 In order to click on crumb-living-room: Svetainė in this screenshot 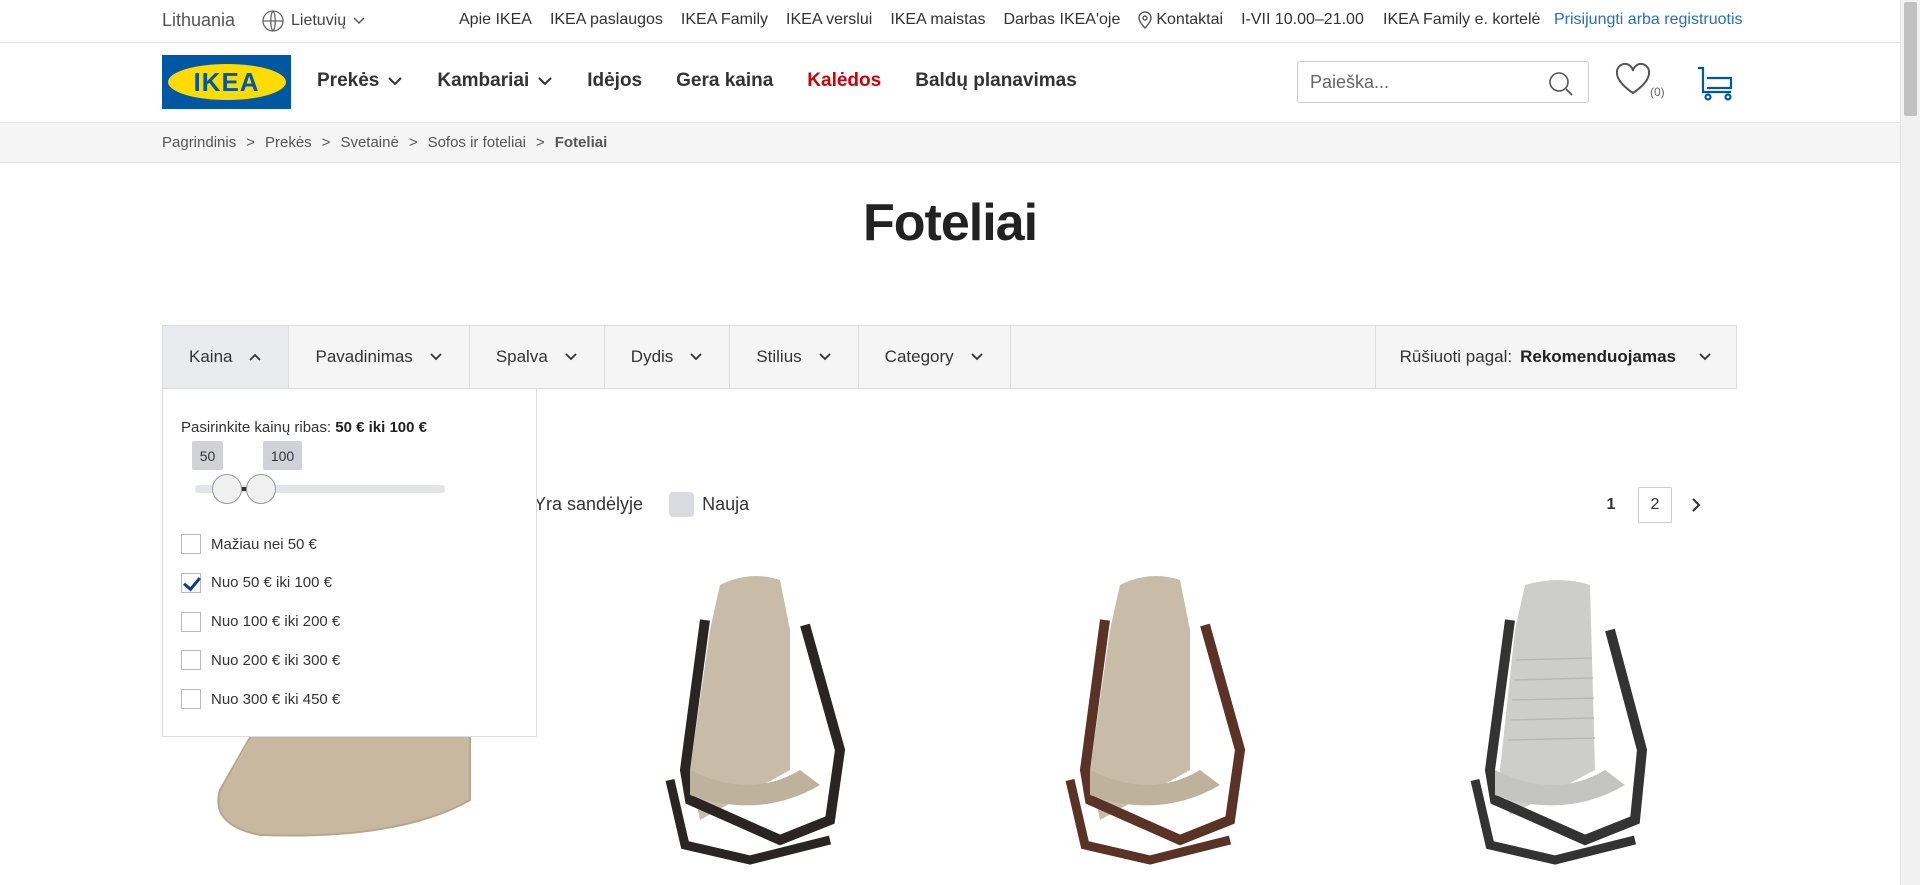, I will do `click(369, 142)`.